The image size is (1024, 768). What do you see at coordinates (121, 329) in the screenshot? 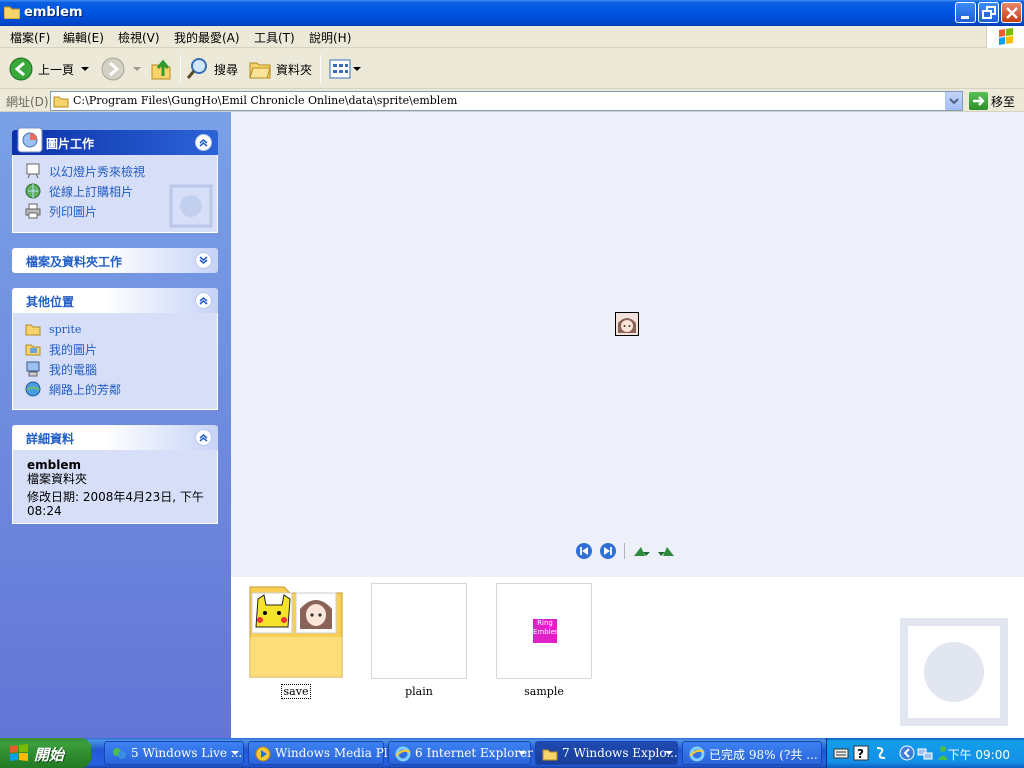
I see `place-sprite: sprite` at bounding box center [121, 329].